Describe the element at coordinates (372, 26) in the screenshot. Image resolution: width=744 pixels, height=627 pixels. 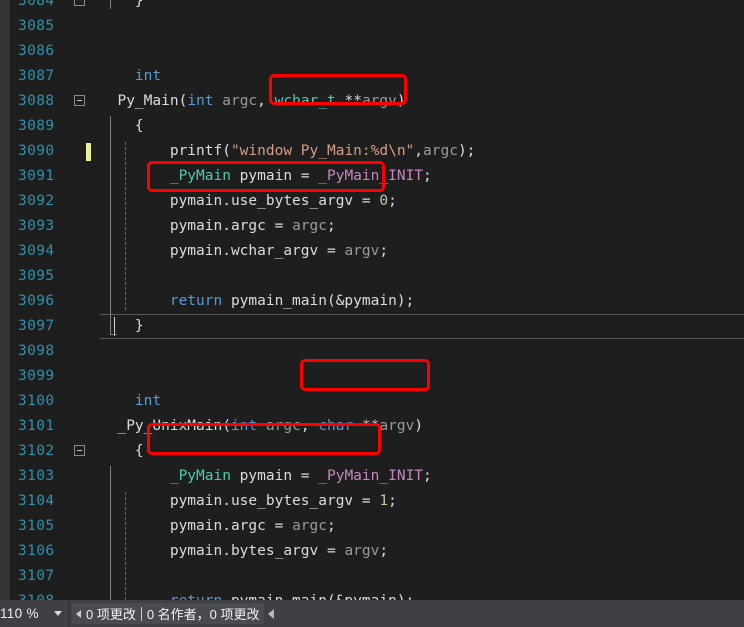
I see `code-line: 3085` at that location.